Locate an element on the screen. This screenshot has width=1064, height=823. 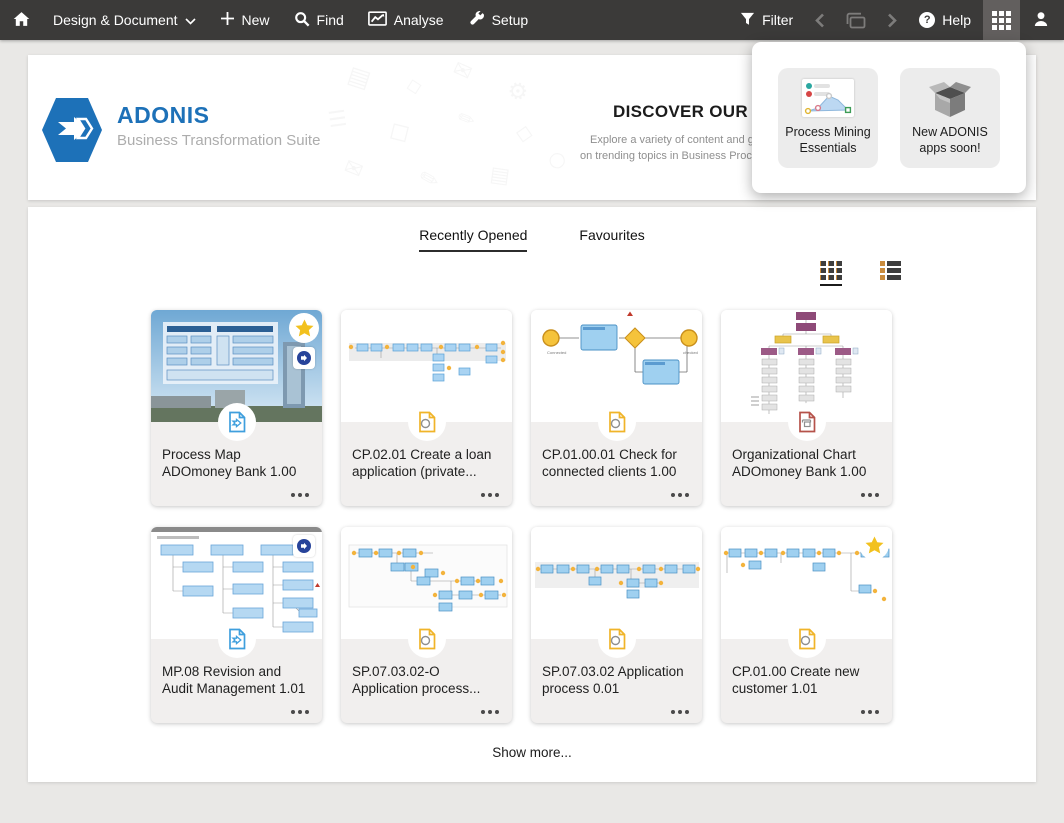
apps-menu-button is located at coordinates (1001, 20).